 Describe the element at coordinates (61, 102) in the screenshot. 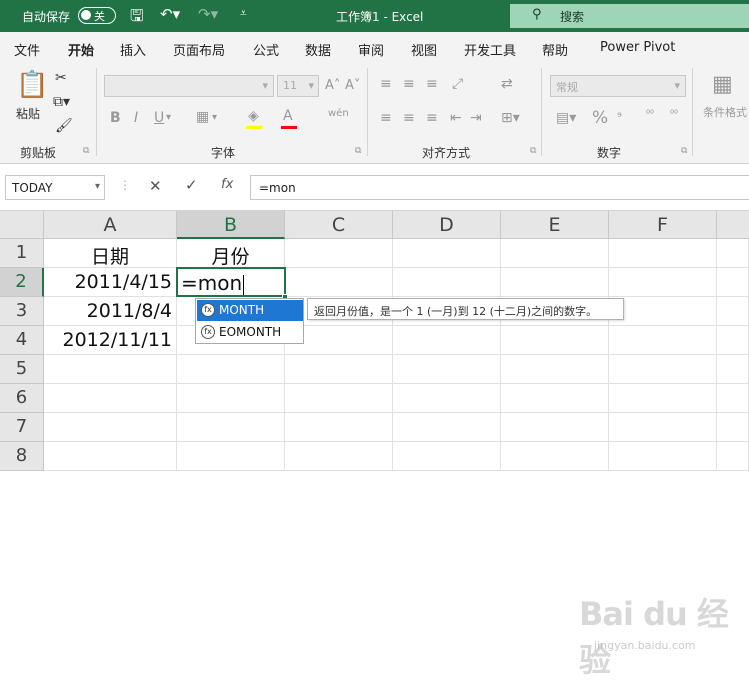

I see `copy-icon: ⧉▾` at that location.